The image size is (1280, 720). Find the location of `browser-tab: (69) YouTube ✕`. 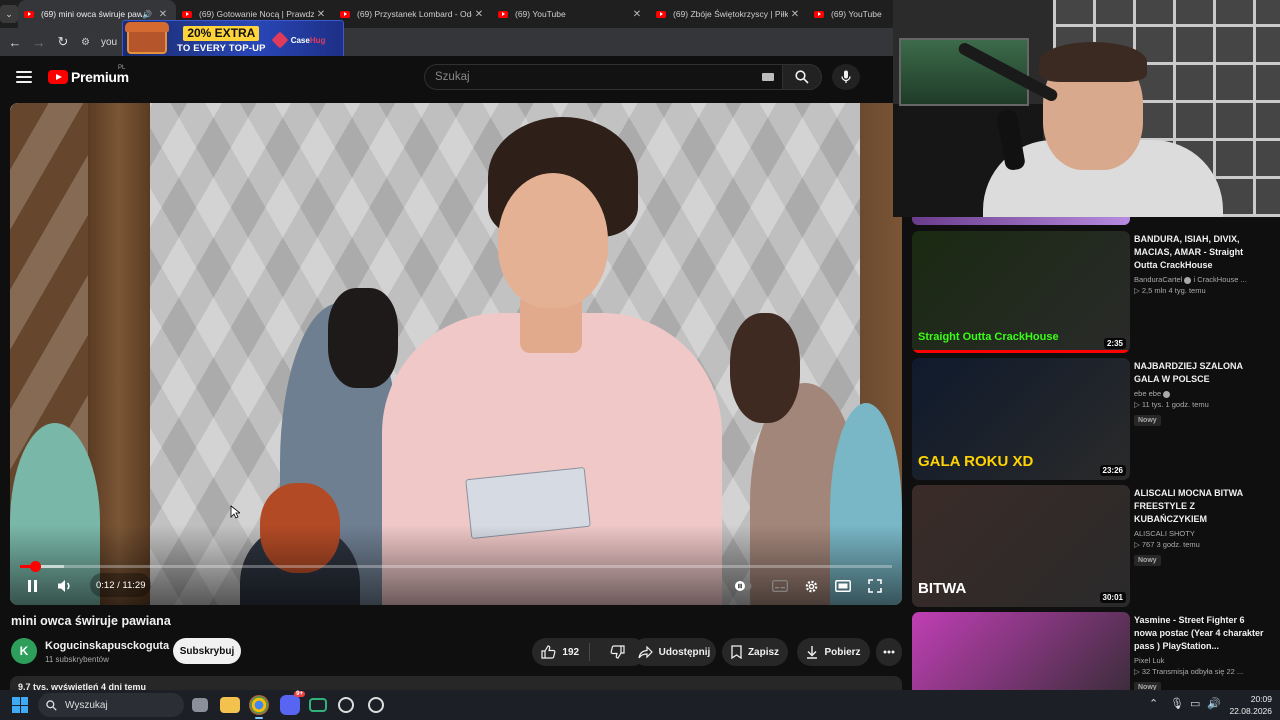

browser-tab: (69) YouTube ✕ is located at coordinates (571, 14).